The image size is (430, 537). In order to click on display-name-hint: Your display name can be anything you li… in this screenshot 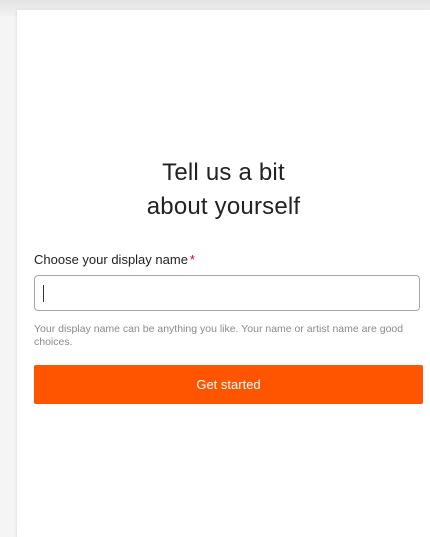, I will do `click(219, 335)`.